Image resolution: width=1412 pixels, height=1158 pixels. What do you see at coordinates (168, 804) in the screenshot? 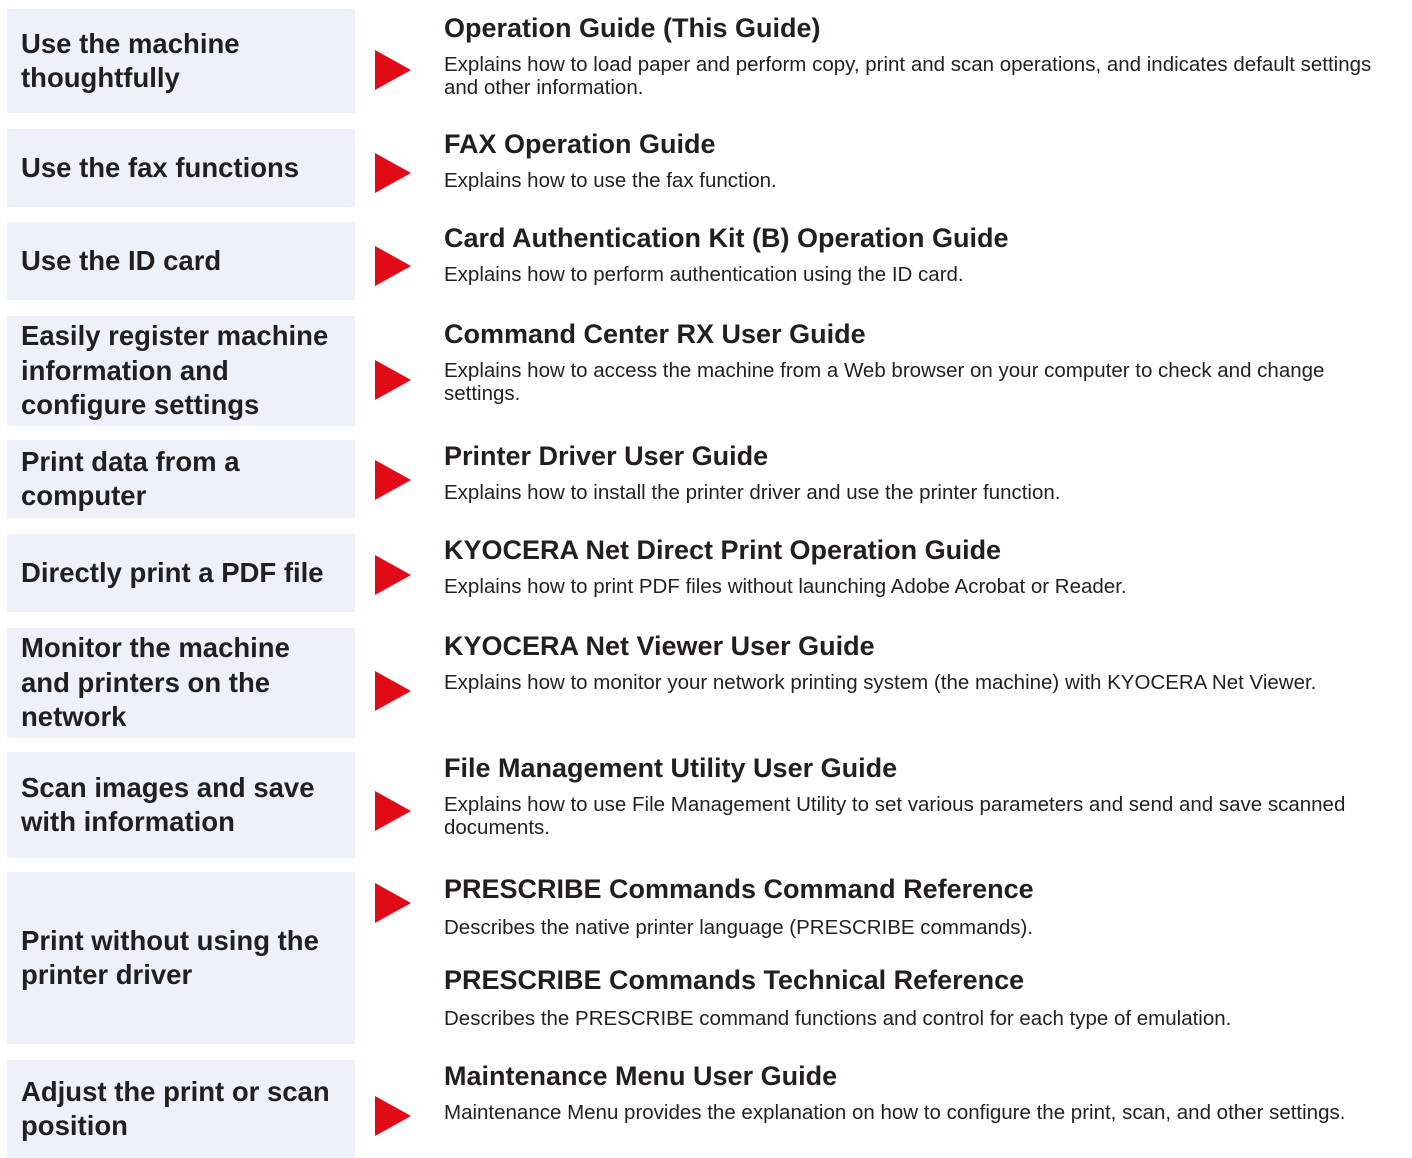
I see `task-label: Scan images and save with information` at bounding box center [168, 804].